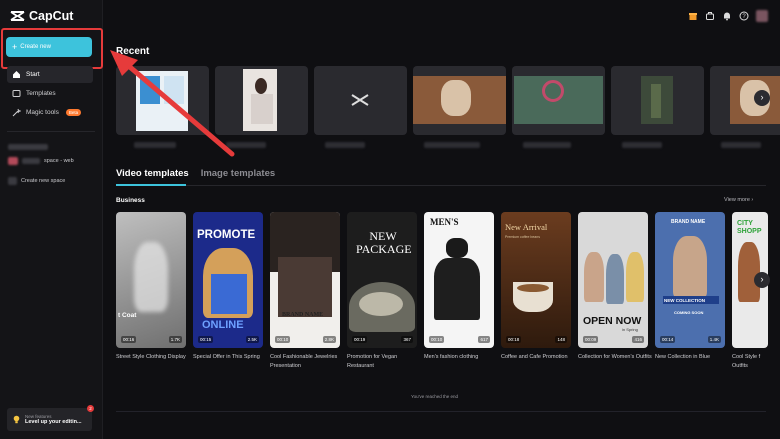  Describe the element at coordinates (526, 227) in the screenshot. I see `card-overlay-text: New Arrival` at that location.